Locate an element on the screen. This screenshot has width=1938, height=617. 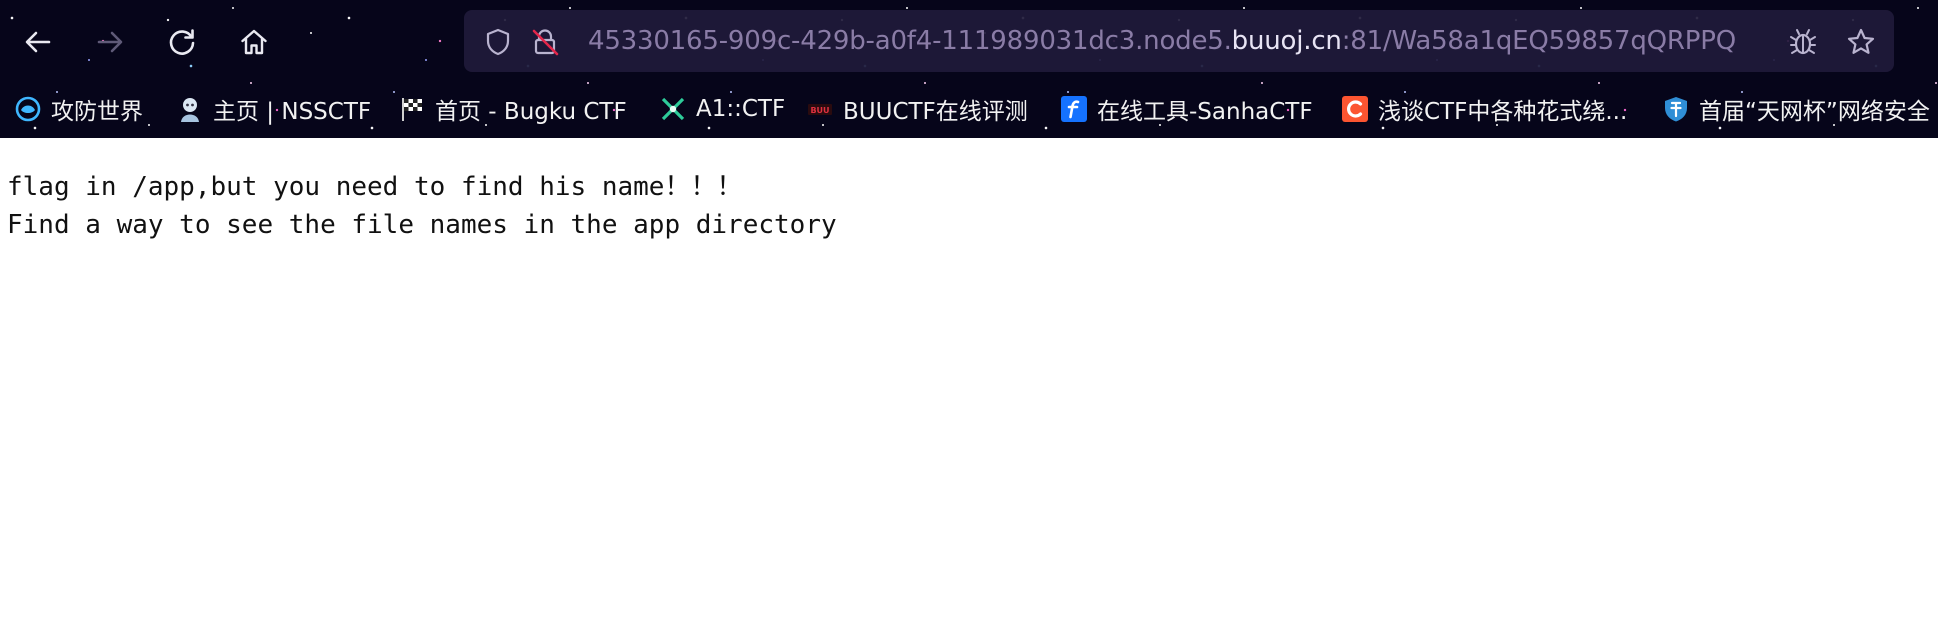
forward-button is located at coordinates (110, 42).